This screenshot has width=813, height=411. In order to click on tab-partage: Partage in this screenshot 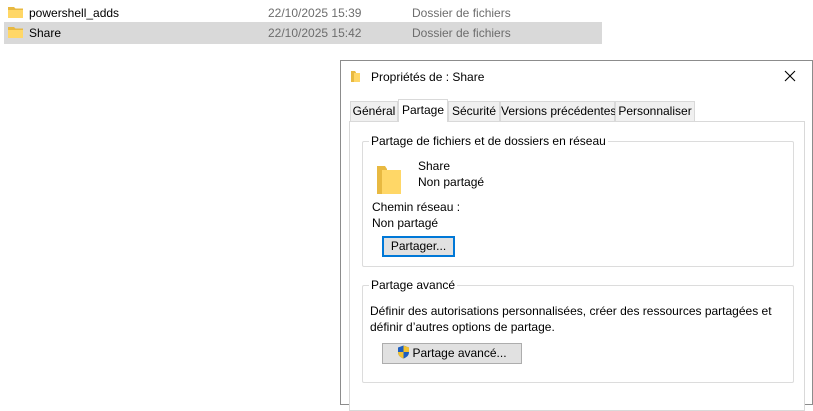, I will do `click(423, 110)`.